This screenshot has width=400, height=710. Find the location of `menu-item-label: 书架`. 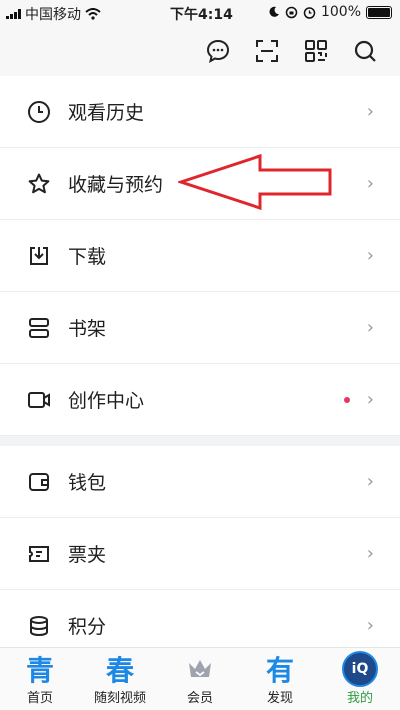

menu-item-label: 书架 is located at coordinates (87, 329).